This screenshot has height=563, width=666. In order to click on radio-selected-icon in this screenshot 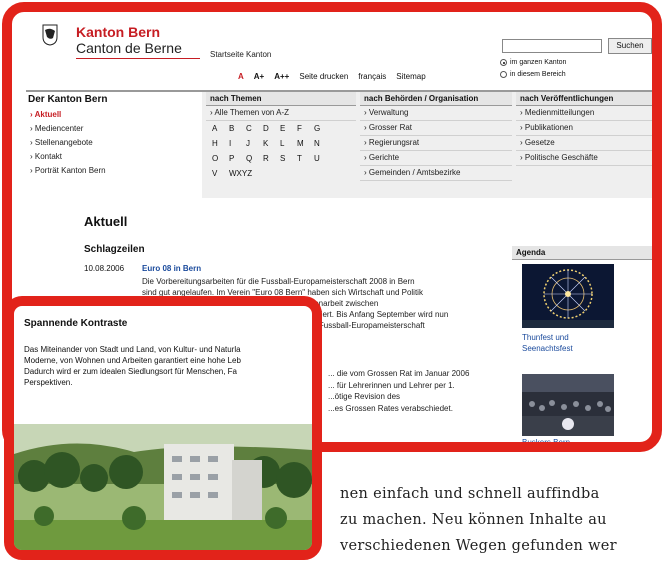, I will do `click(503, 62)`.